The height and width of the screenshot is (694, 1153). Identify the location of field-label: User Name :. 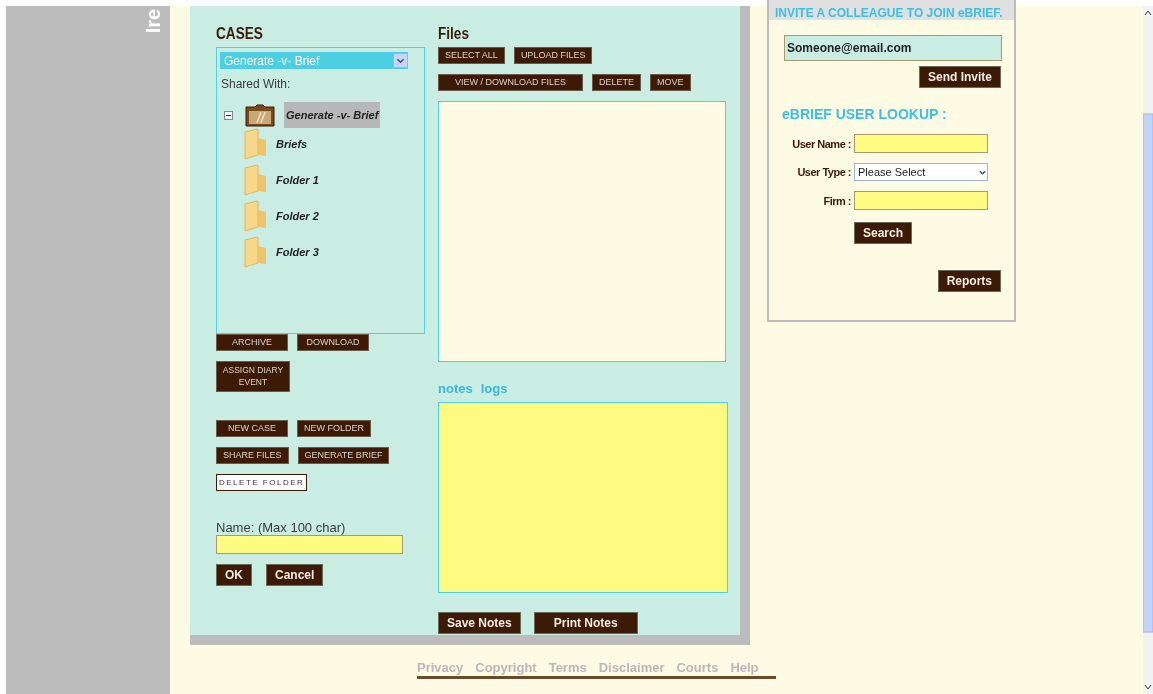
(821, 143).